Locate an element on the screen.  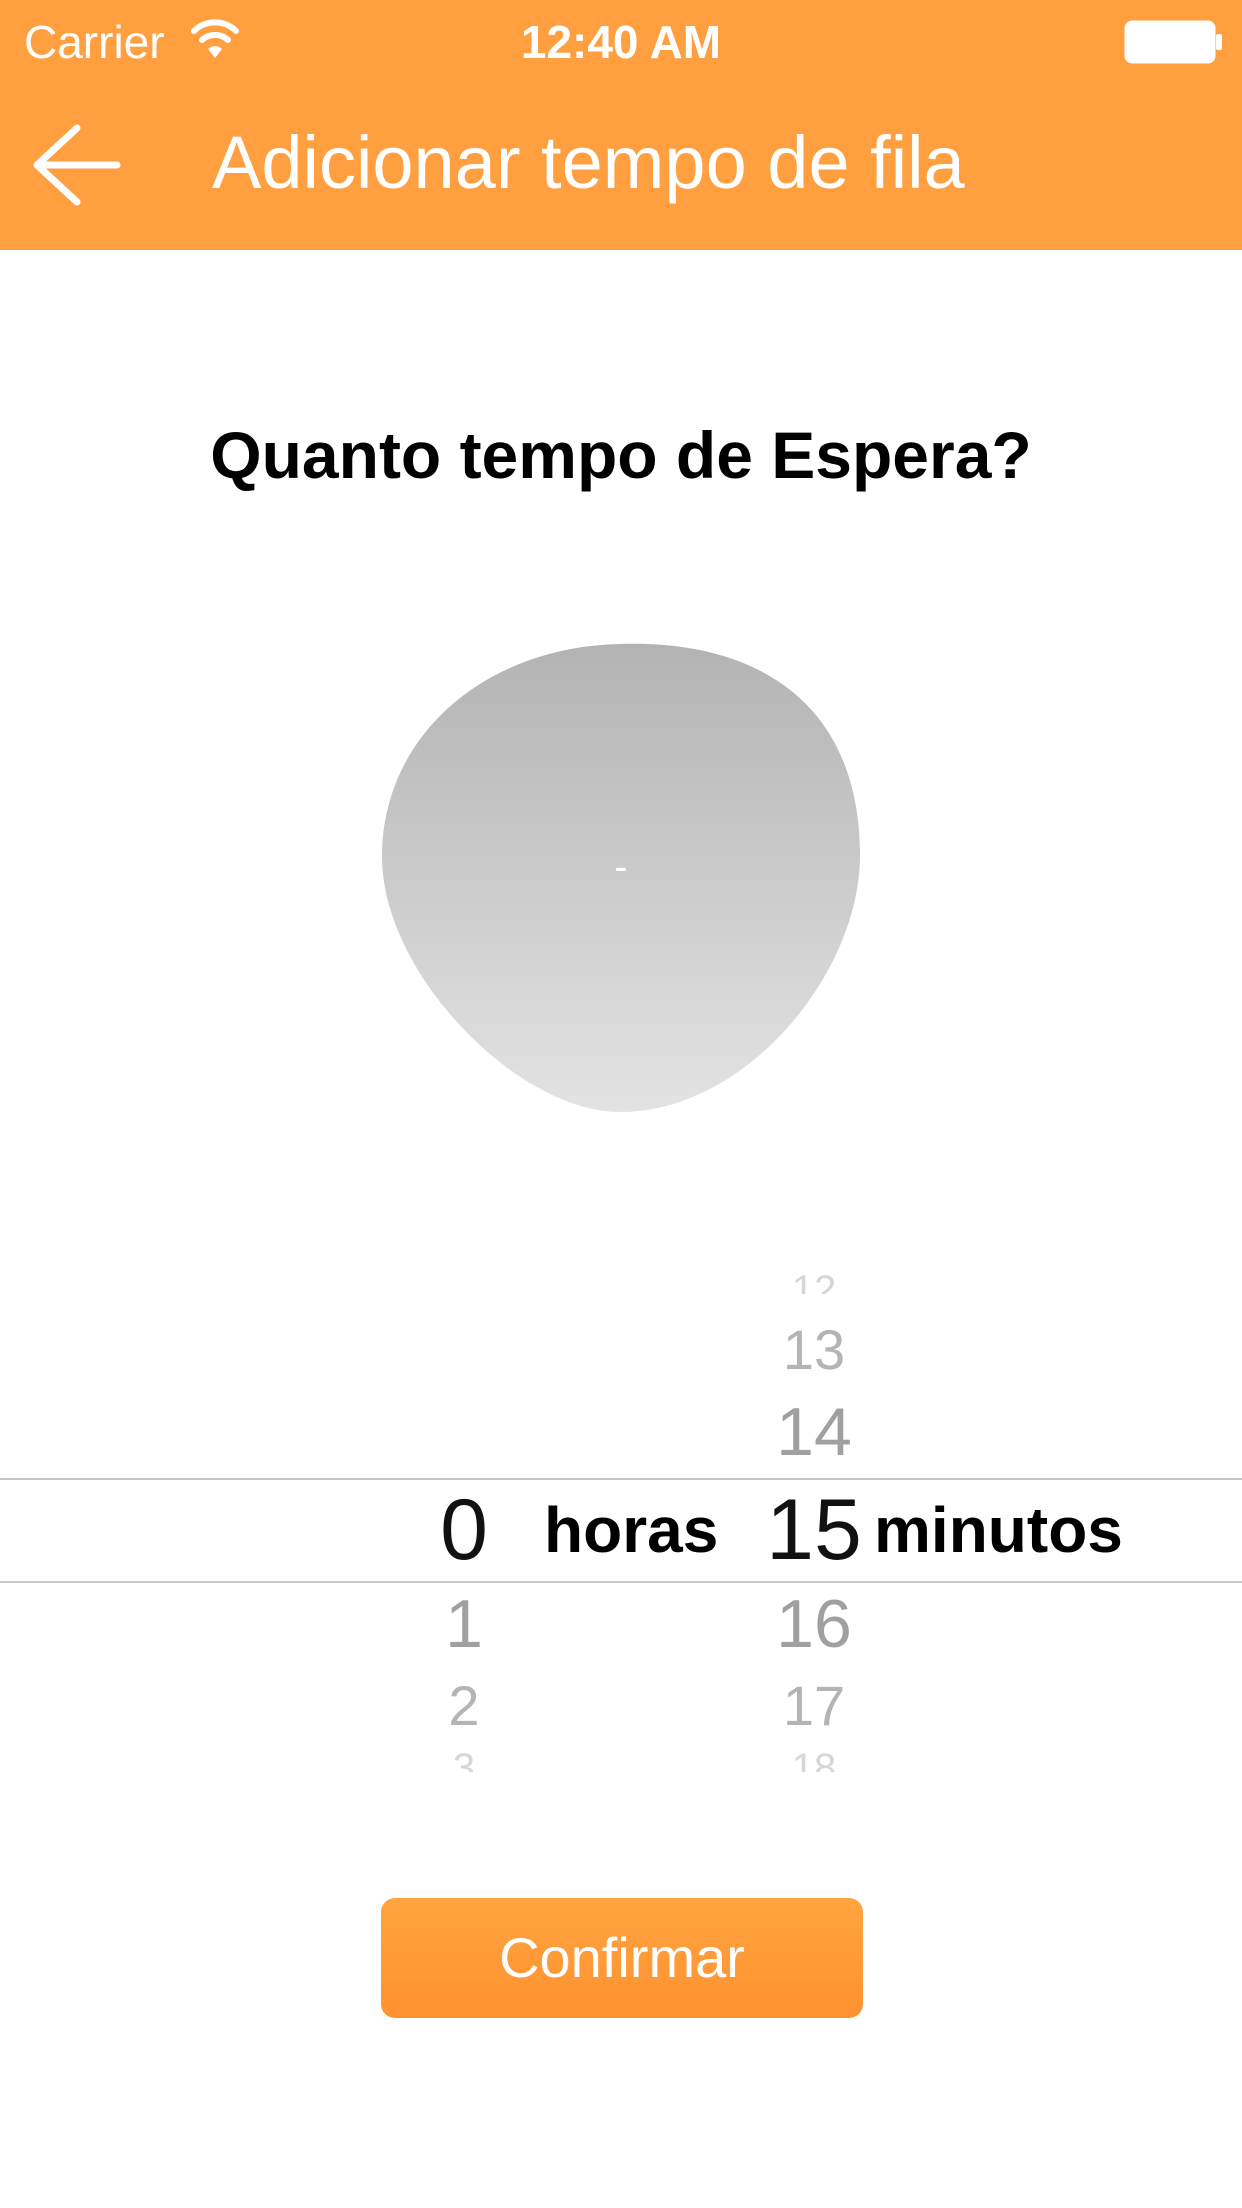
navigation-header: Carrier 12:40 AM Adicionar tempo de fila is located at coordinates (621, 125).